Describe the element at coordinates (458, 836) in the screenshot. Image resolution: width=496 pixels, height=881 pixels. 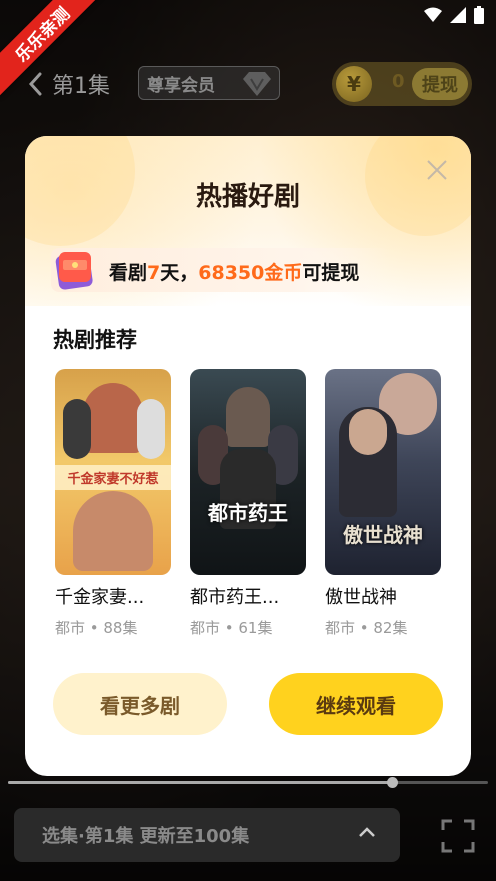
I see `fullscreen-icon` at that location.